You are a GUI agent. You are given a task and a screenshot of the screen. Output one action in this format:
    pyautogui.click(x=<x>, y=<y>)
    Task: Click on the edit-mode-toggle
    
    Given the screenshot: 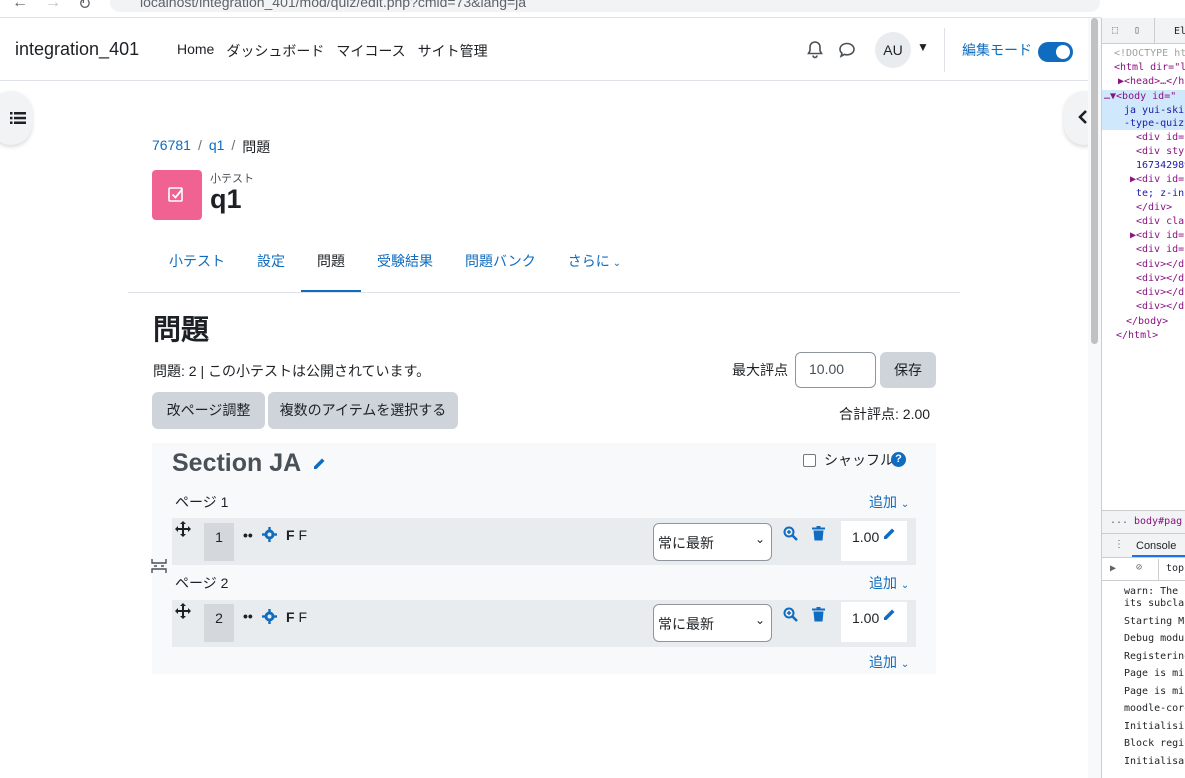 What is the action you would take?
    pyautogui.click(x=1055, y=52)
    